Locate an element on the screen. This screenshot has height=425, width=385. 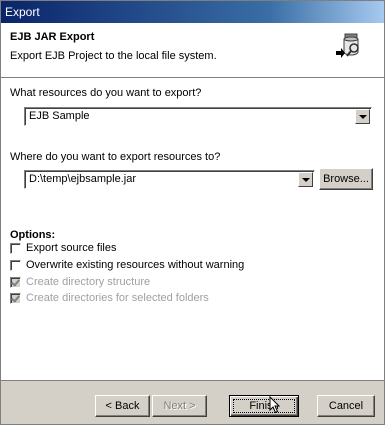
overwrite-checkbox is located at coordinates (15, 265).